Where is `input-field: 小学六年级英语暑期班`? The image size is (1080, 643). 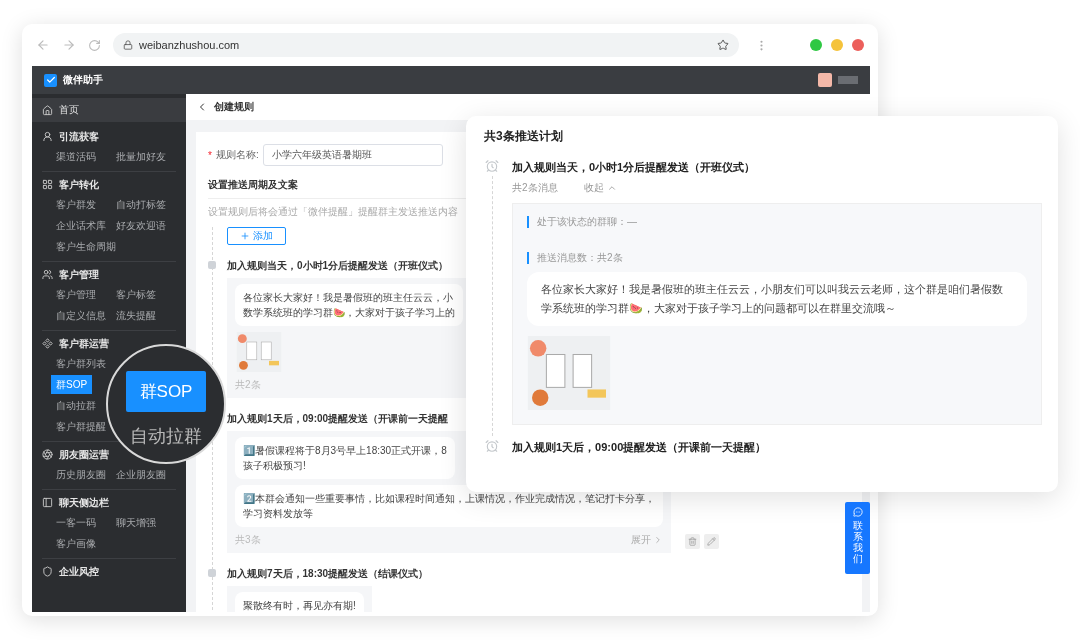
input-field: 小学六年级英语暑期班 is located at coordinates (352, 155).